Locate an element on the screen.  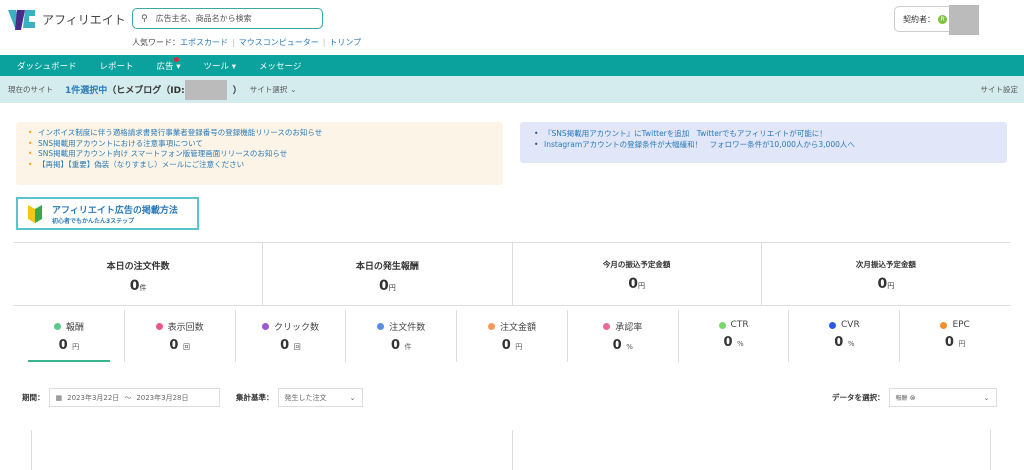
contract-menu: 契約者： R is located at coordinates (936, 20).